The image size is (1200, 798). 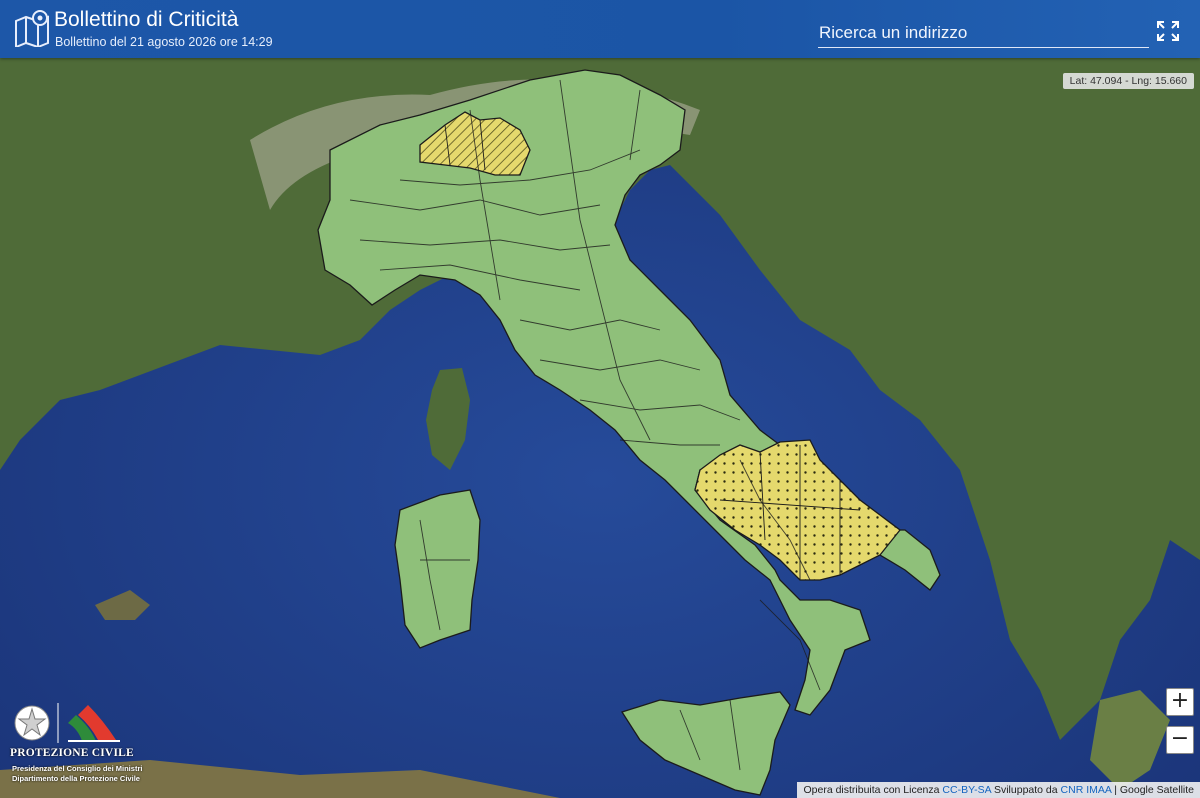 I want to click on bulletin-date: Bollettino del 21 agosto 2026 ore 14:29, so click(x=164, y=42).